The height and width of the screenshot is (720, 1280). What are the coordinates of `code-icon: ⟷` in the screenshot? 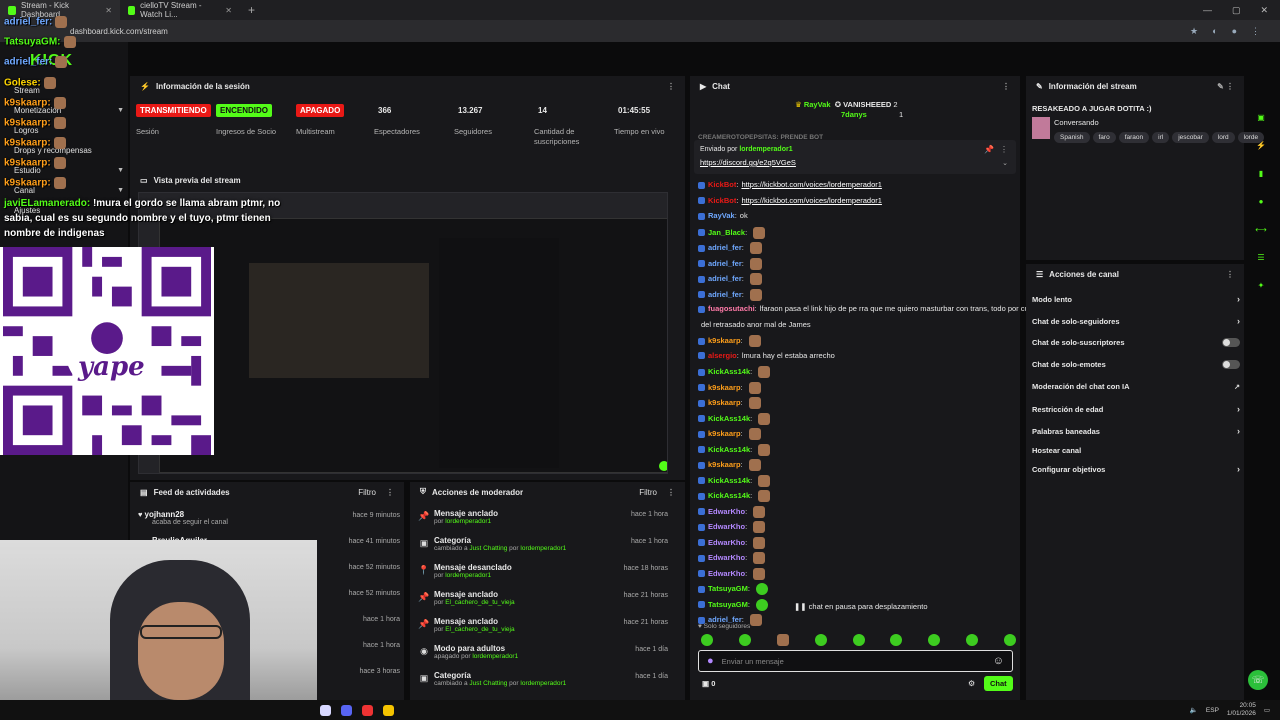 It's located at (1261, 229).